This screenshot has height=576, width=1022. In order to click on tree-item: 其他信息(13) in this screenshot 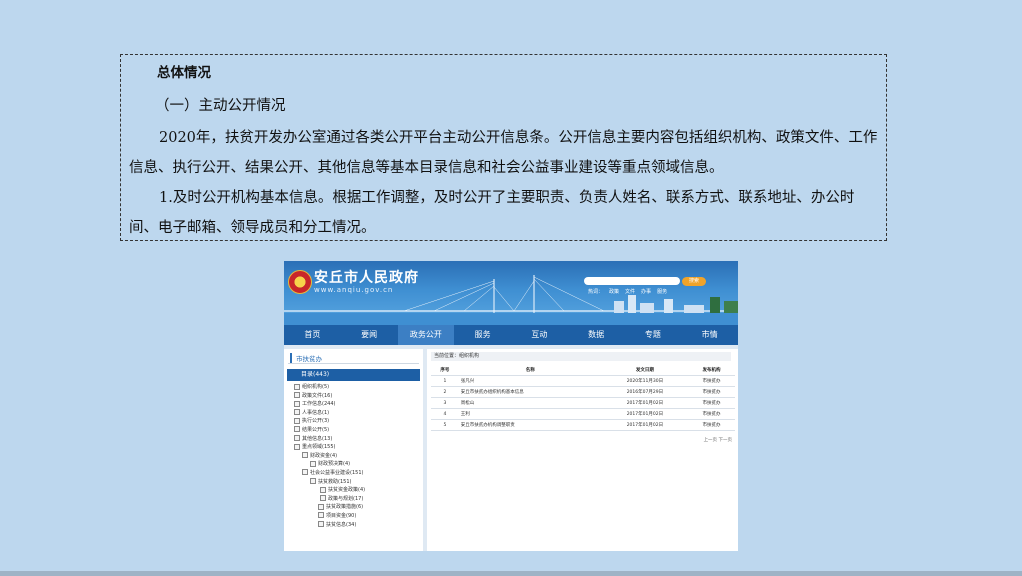, I will do `click(329, 439)`.